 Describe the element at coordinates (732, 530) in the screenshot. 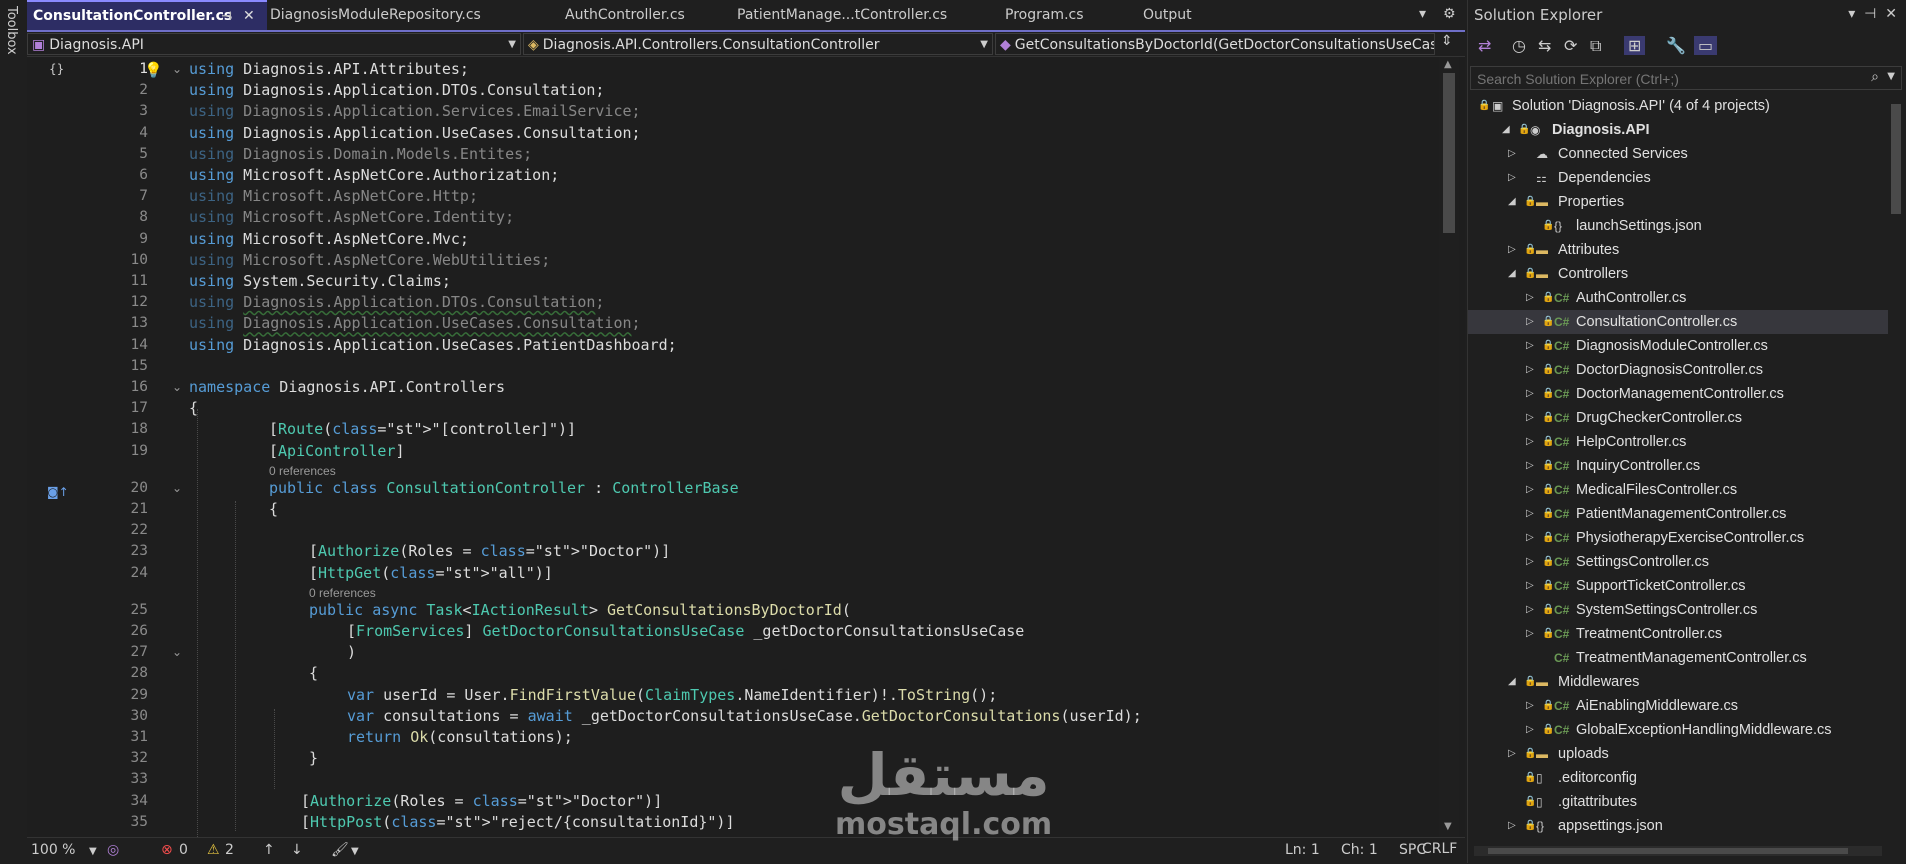

I see `code-line: 22` at that location.